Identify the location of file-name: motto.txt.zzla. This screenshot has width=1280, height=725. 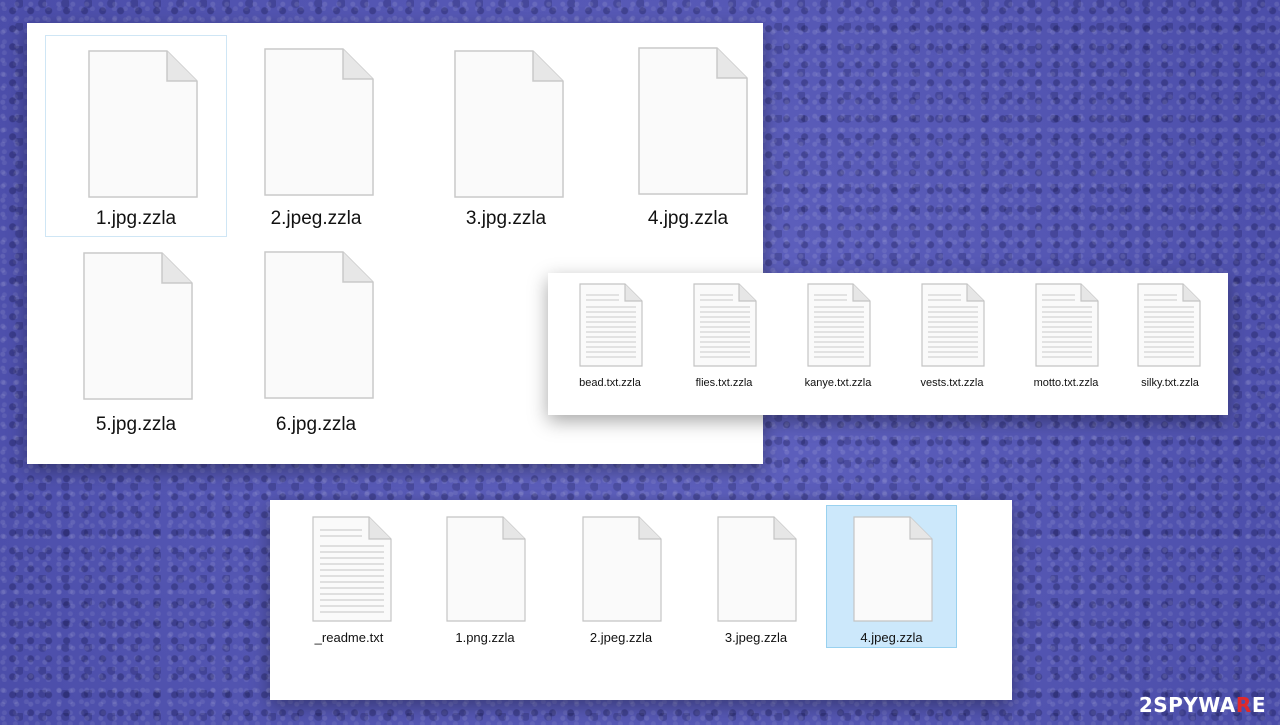
(1066, 383).